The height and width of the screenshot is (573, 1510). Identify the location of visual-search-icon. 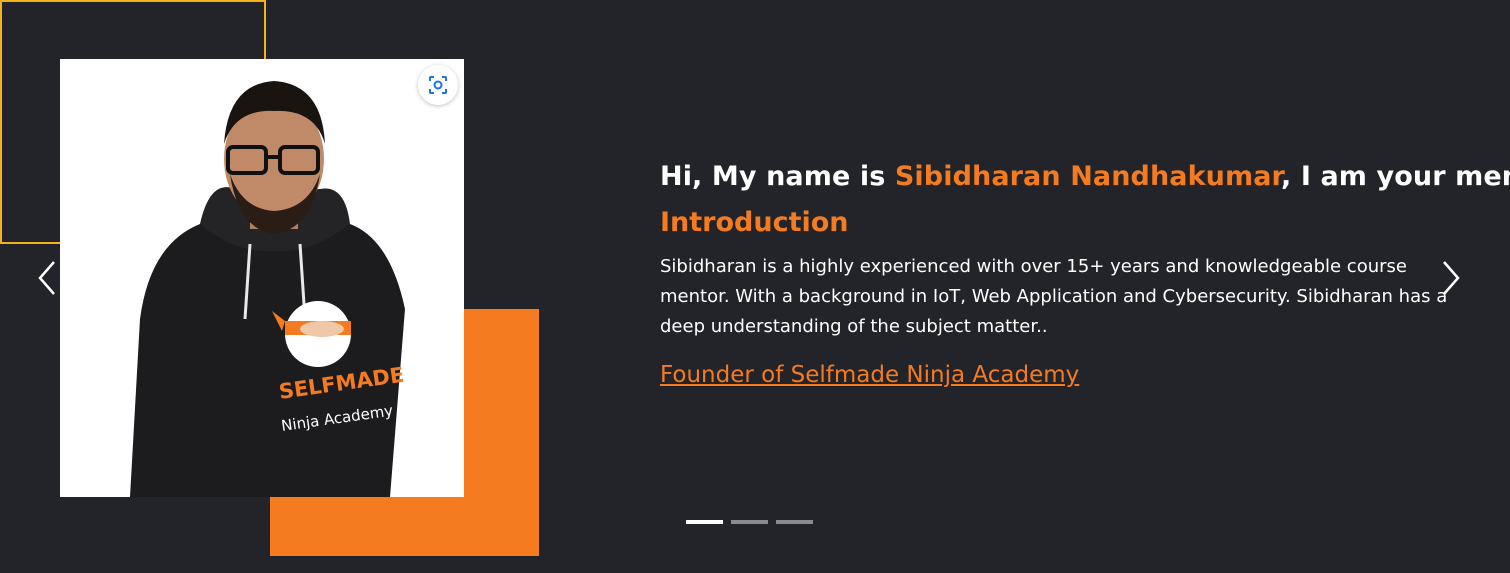
(438, 85).